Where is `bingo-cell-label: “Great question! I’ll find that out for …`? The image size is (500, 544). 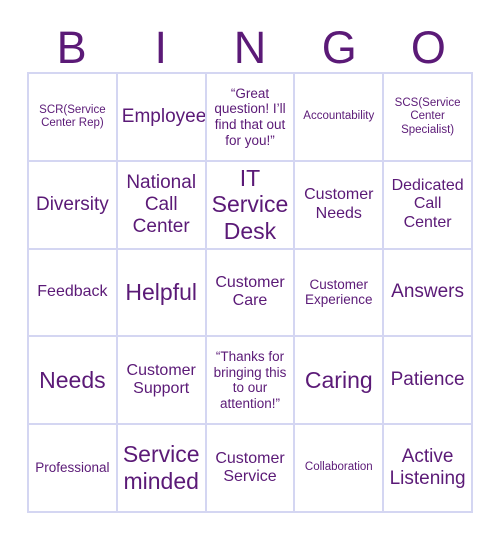 bingo-cell-label: “Great question! I’ll find that out for … is located at coordinates (250, 116).